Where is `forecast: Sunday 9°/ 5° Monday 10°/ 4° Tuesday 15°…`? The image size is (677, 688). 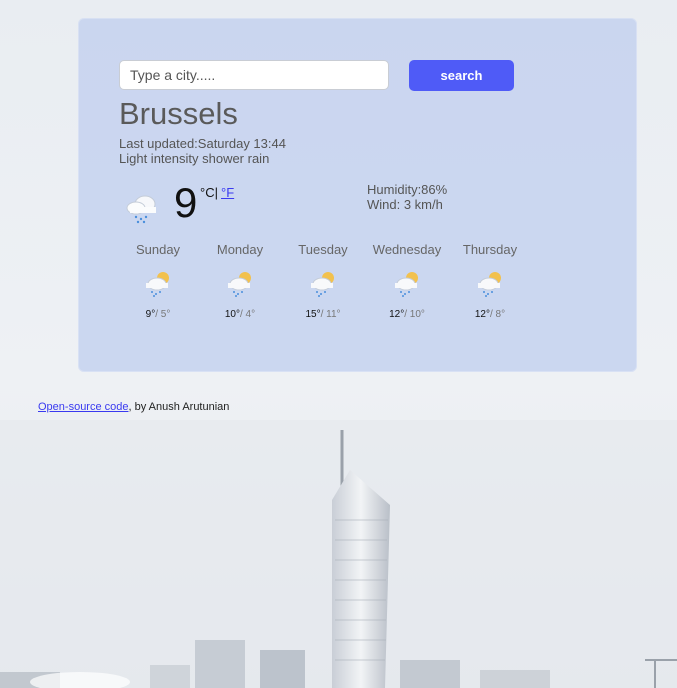 forecast: Sunday 9°/ 5° Monday 10°/ 4° Tuesday 15°… is located at coordinates (326, 287).